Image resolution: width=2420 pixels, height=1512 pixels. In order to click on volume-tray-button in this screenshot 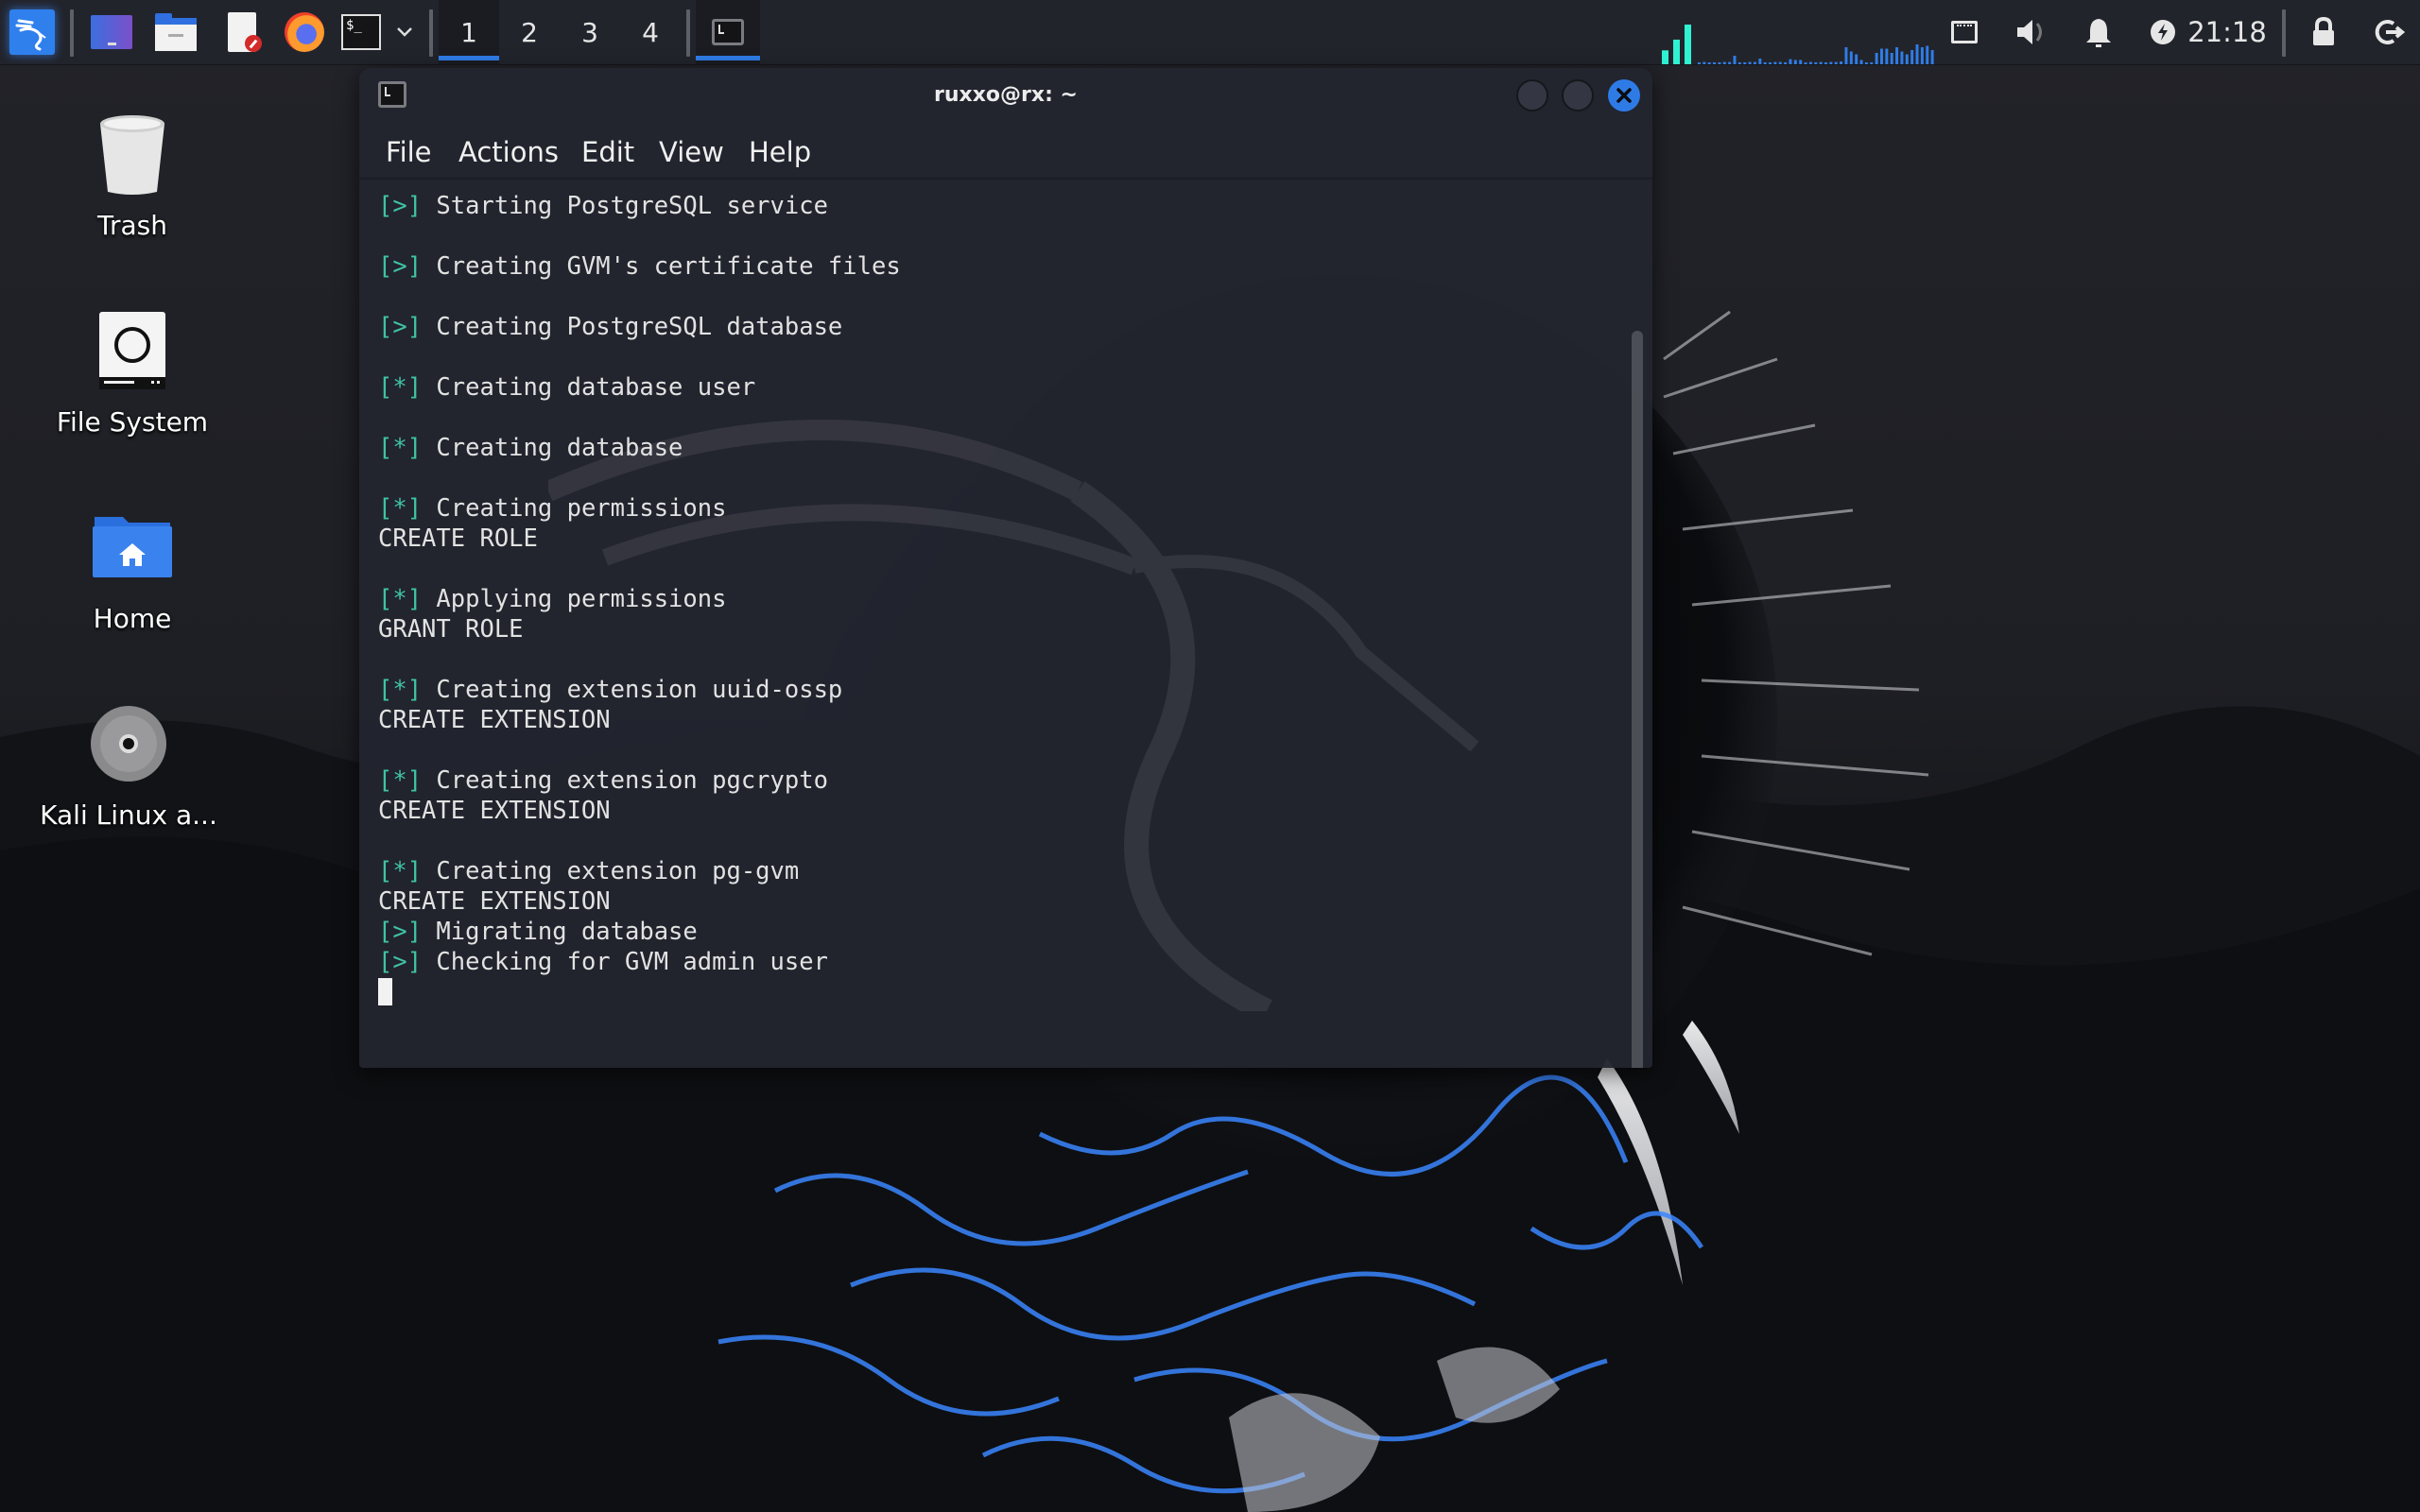, I will do `click(2033, 32)`.